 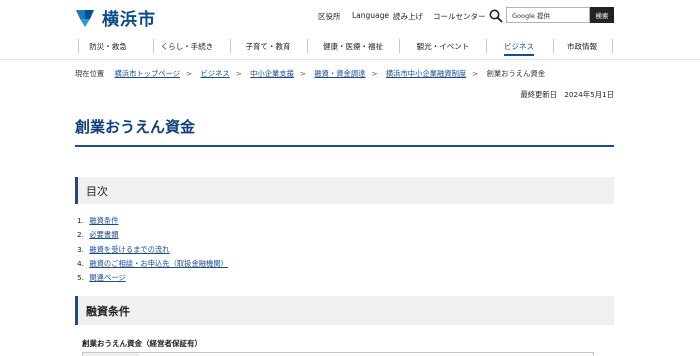 What do you see at coordinates (215, 73) in the screenshot?
I see `breadcrumb-link-business: ビジネス` at bounding box center [215, 73].